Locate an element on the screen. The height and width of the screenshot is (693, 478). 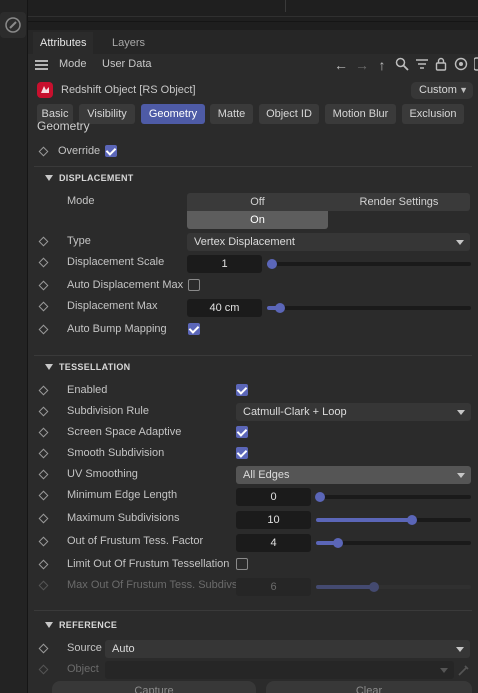
max-out-of-frustum-subdivs-input: 6 is located at coordinates (273, 587).